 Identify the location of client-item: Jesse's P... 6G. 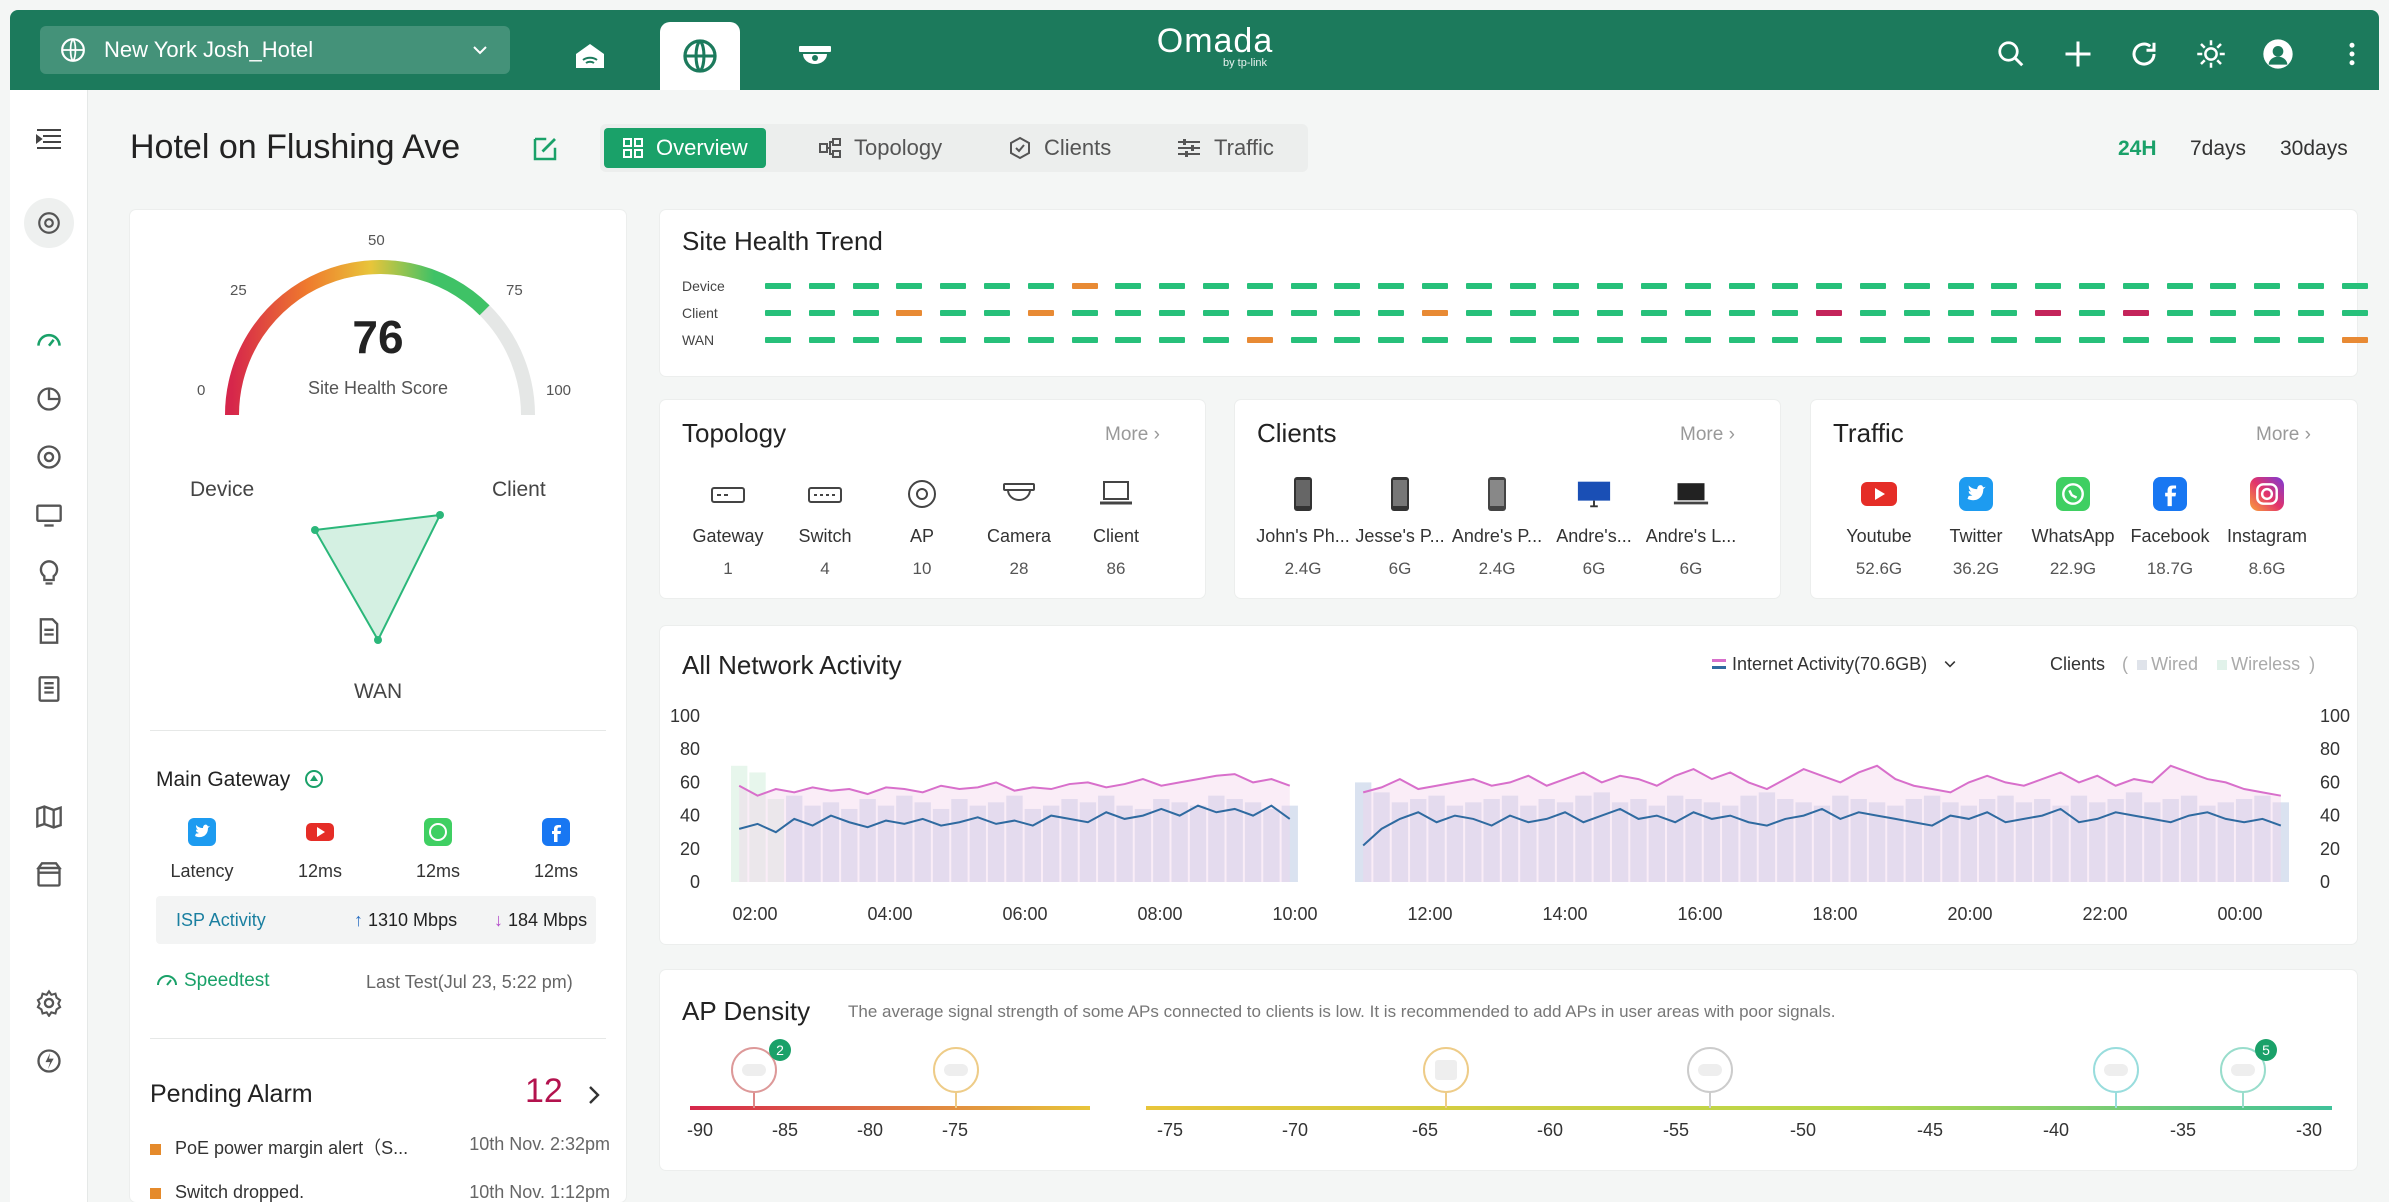
(1400, 527).